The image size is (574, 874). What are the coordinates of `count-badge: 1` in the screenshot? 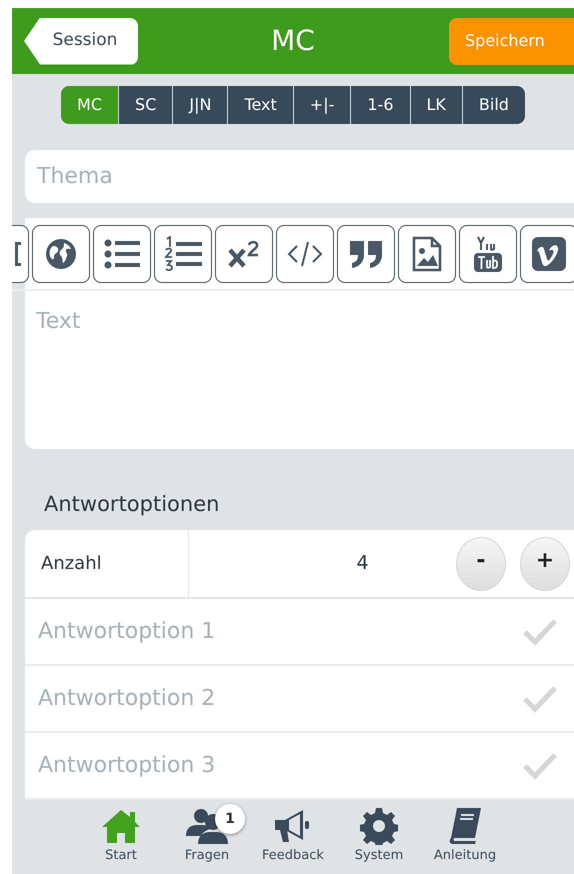 It's located at (230, 819).